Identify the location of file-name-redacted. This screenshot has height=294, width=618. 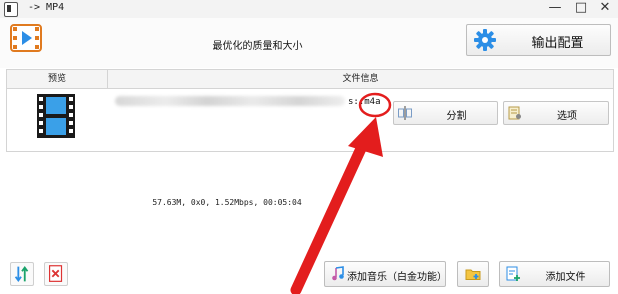
(230, 101).